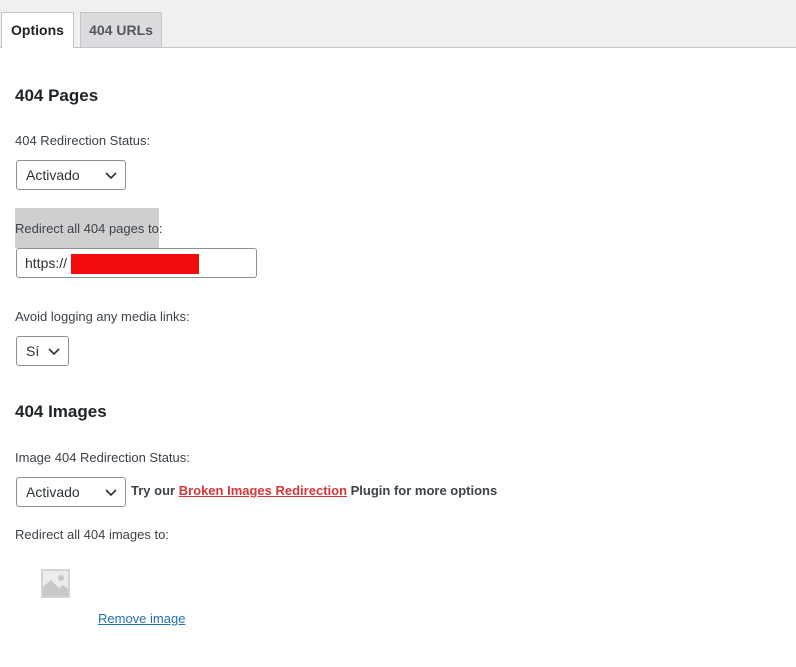 This screenshot has width=796, height=667. What do you see at coordinates (89, 228) in the screenshot?
I see `redirect-pages-label: Redirect all 404 pages to:` at bounding box center [89, 228].